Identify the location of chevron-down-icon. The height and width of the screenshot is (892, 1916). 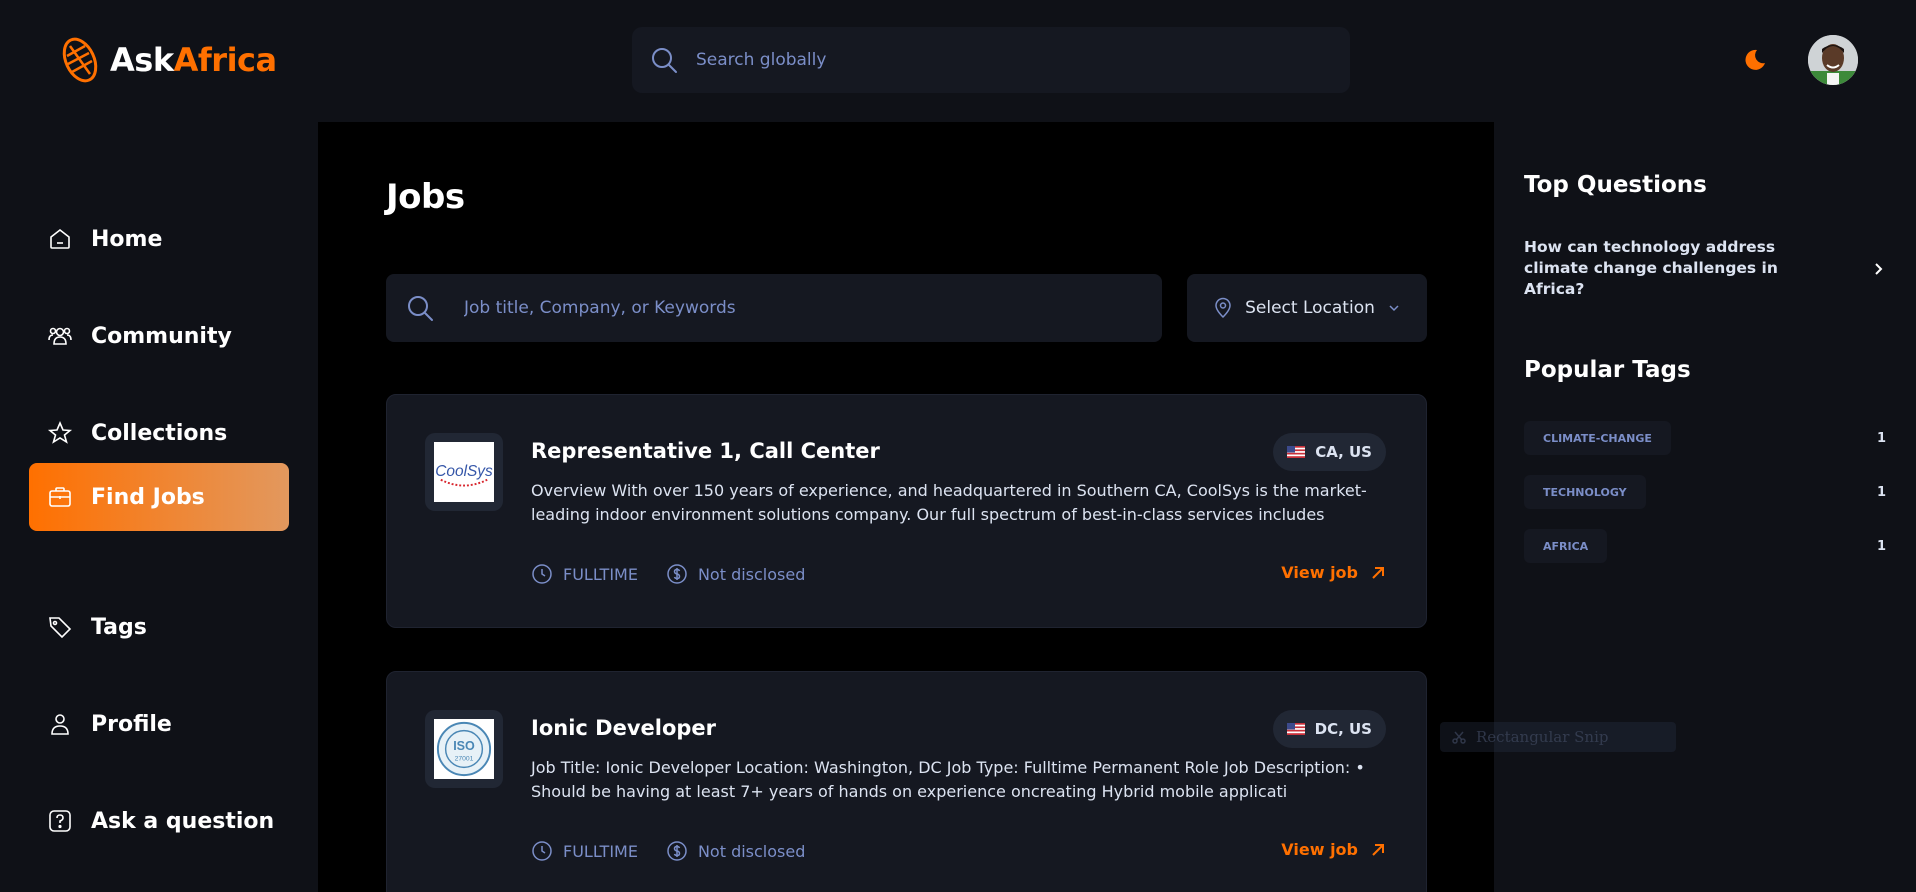
(1394, 308).